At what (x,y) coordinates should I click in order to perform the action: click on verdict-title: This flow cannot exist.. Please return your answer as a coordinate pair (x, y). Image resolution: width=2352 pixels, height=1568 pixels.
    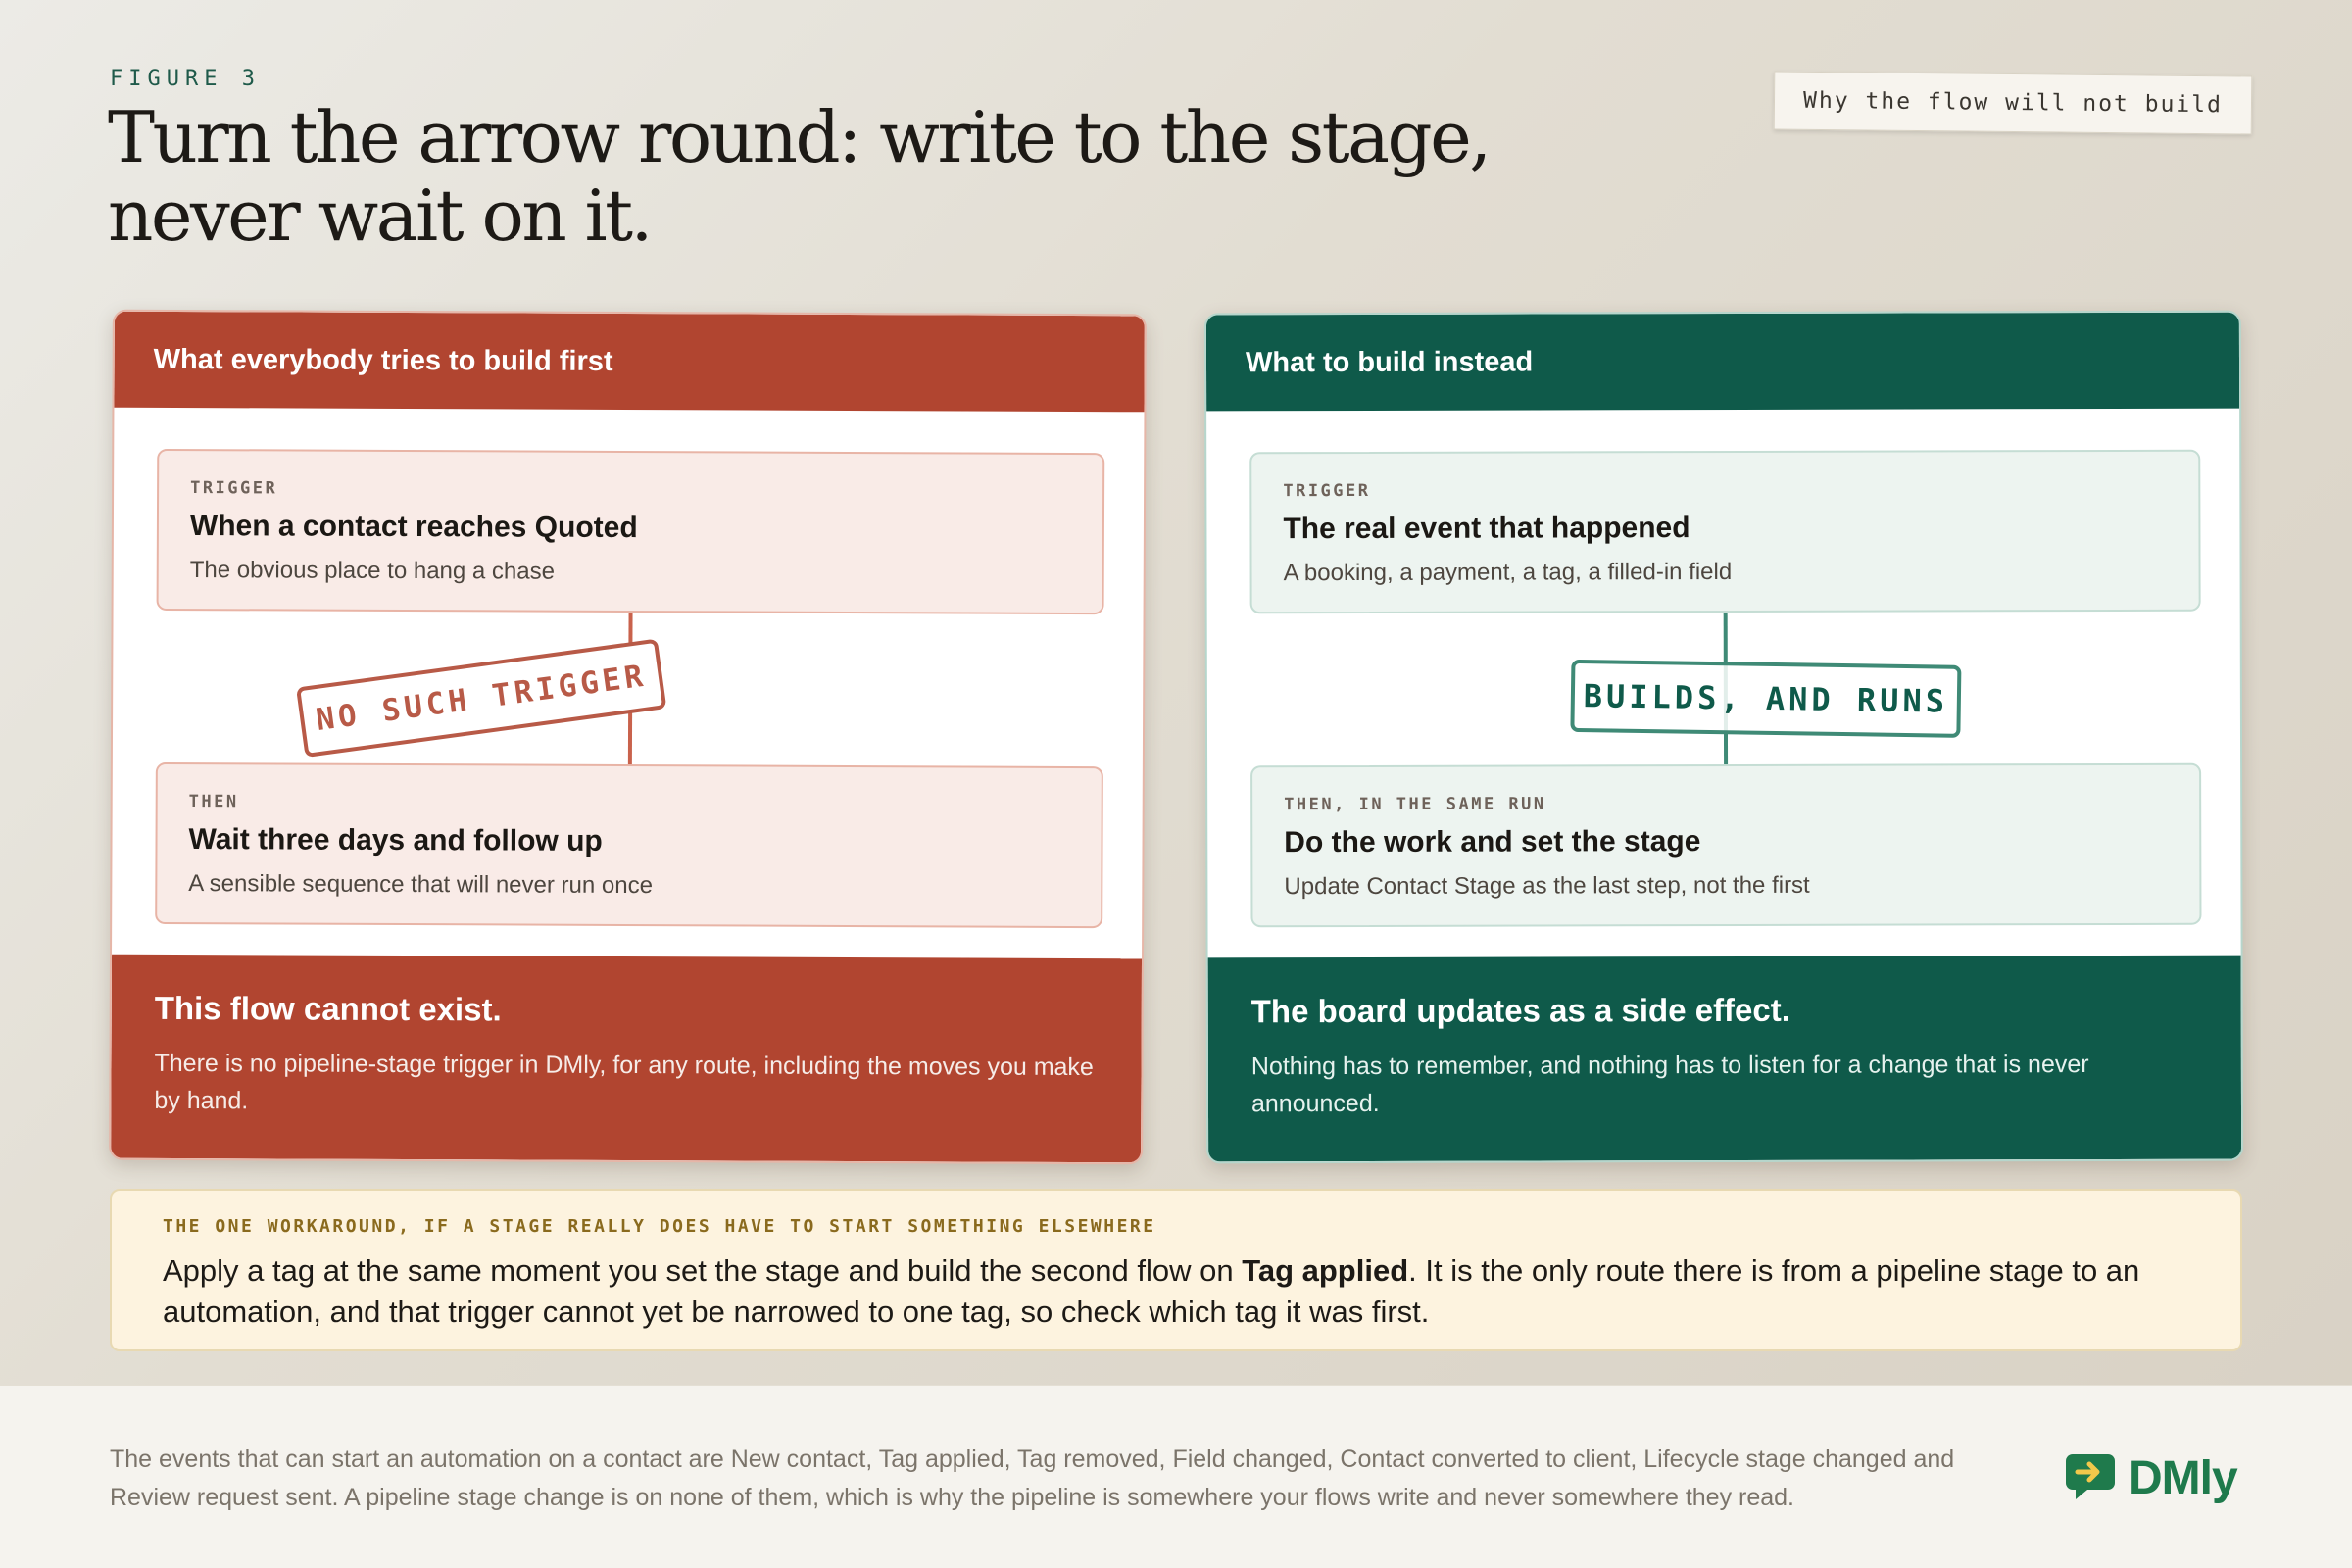
    Looking at the image, I should click on (328, 1008).